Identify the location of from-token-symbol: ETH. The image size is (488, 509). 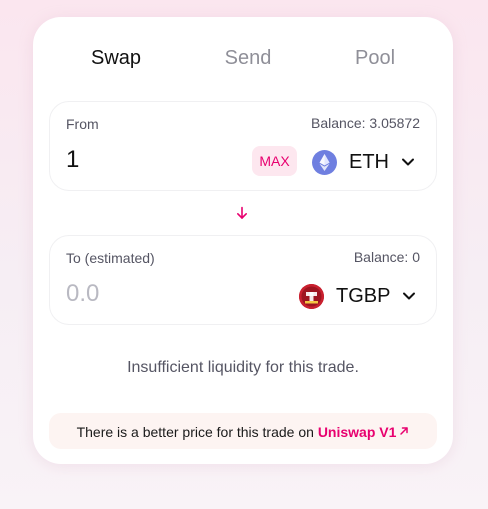
(369, 161).